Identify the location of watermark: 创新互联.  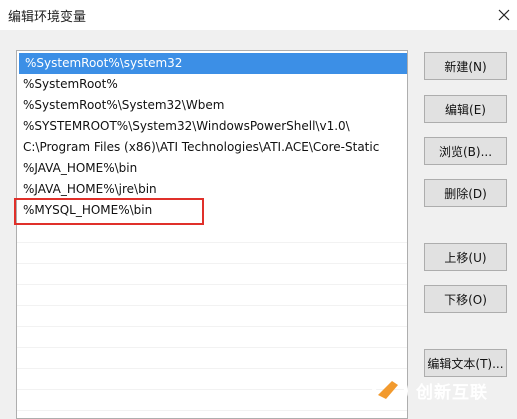
(442, 390).